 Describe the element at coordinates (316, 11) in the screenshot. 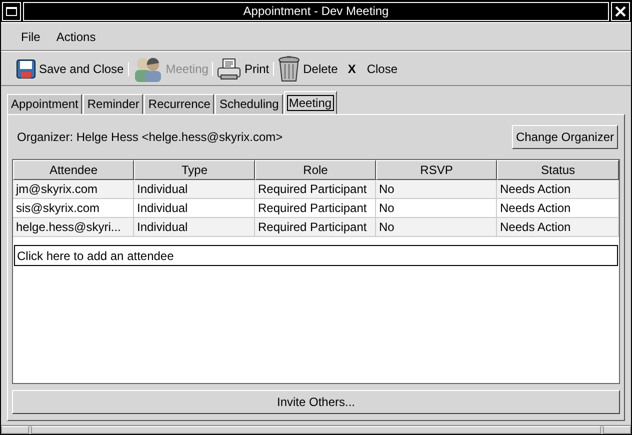

I see `window-title: Appointment - Dev Meeting` at that location.